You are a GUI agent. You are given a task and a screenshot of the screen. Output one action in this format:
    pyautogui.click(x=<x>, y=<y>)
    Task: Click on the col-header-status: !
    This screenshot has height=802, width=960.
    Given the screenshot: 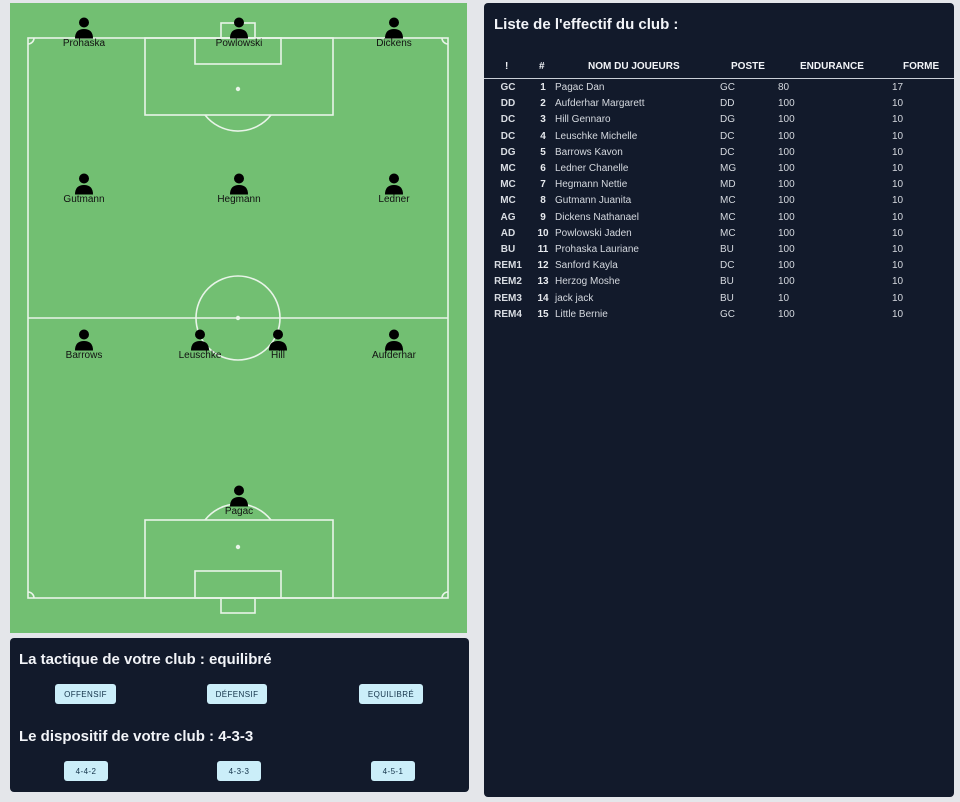 What is the action you would take?
    pyautogui.click(x=507, y=66)
    